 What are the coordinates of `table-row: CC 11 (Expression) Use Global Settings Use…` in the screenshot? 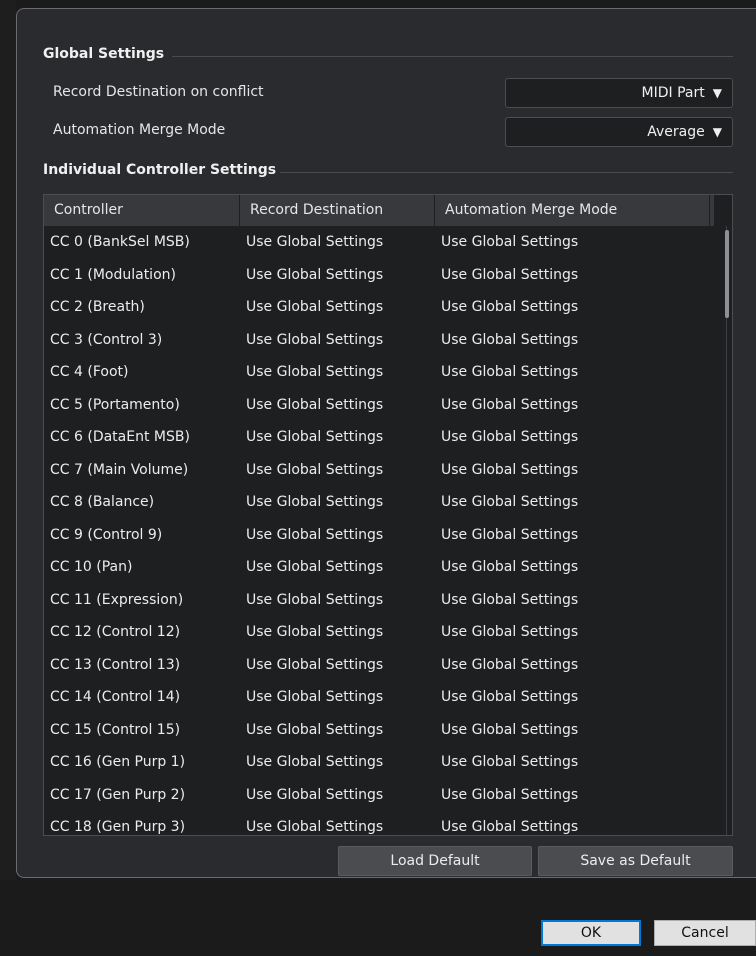 It's located at (382, 600).